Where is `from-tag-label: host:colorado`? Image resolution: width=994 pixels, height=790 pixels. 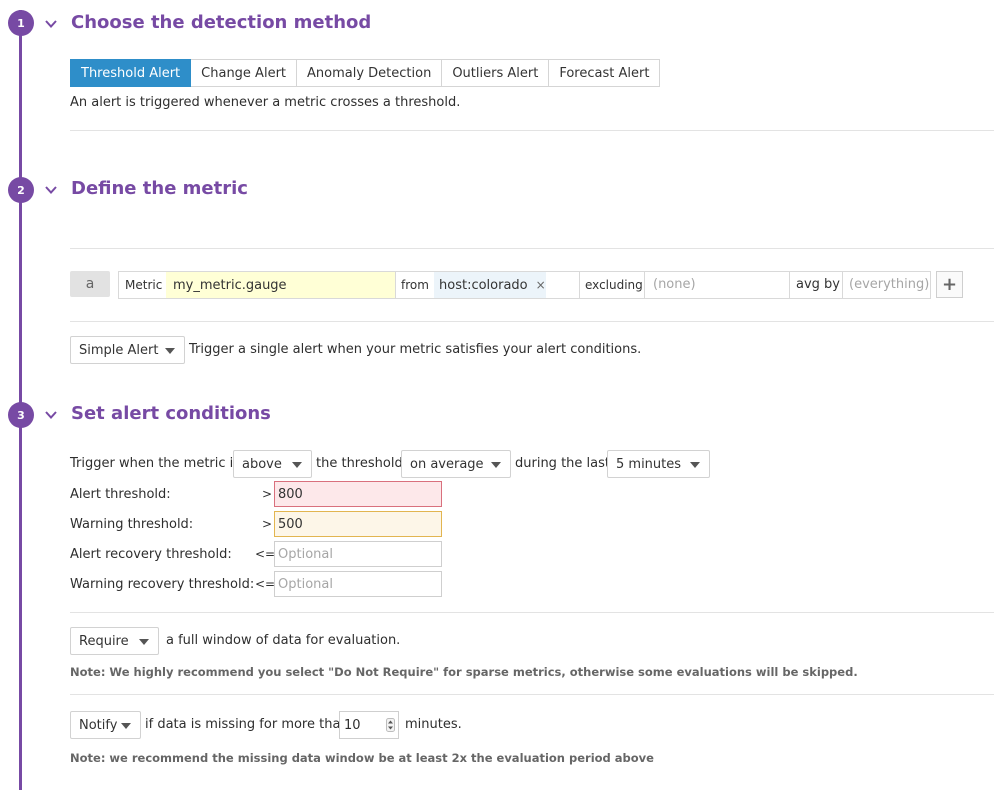
from-tag-label: host:colorado is located at coordinates (483, 285).